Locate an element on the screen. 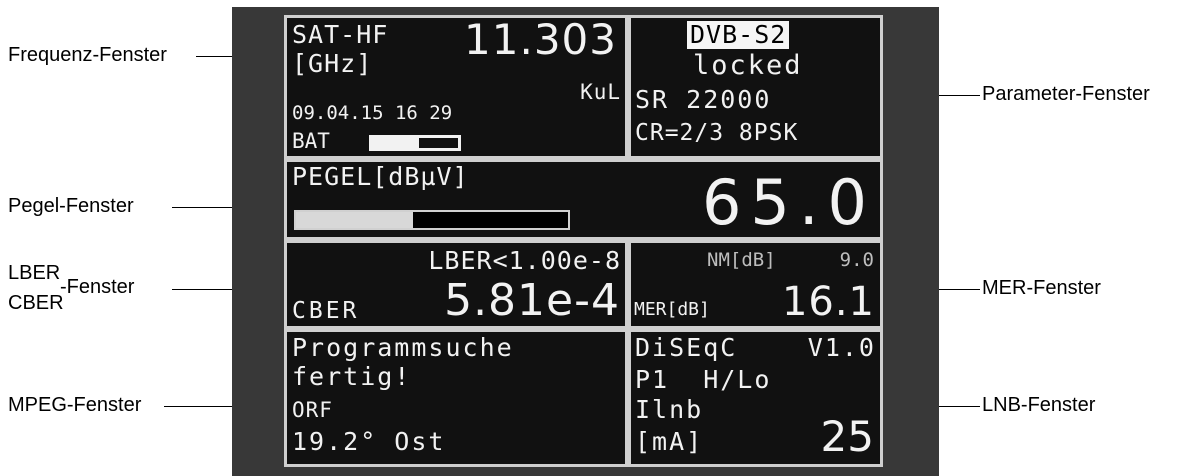 This screenshot has width=1189, height=476. mpeg-window: Programmsuche fertig! ORF 19.2° Ost is located at coordinates (456, 398).